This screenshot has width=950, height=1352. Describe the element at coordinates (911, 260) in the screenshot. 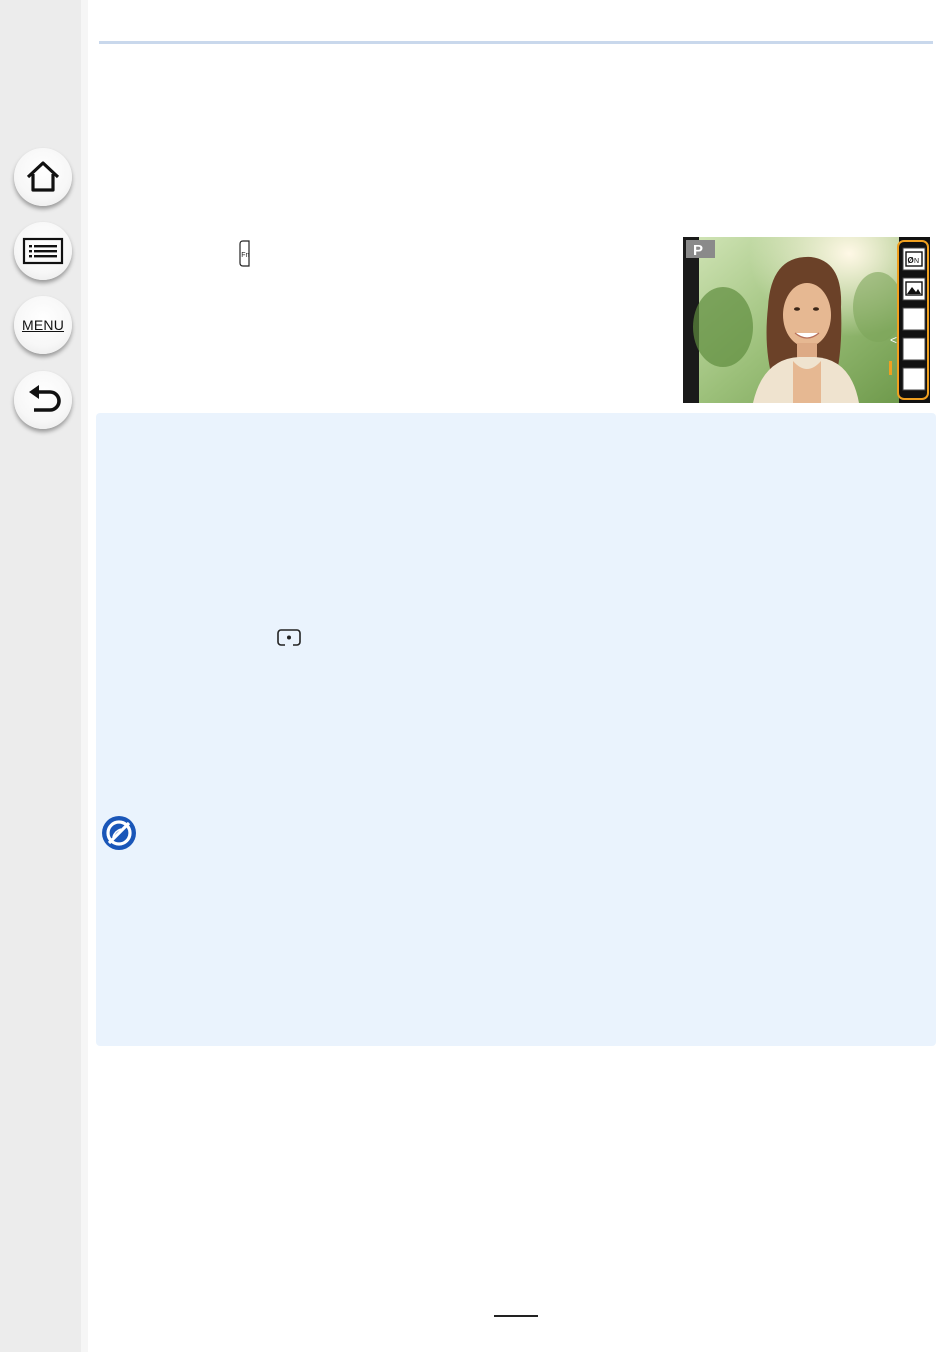

I see `svg-text: Ø` at that location.